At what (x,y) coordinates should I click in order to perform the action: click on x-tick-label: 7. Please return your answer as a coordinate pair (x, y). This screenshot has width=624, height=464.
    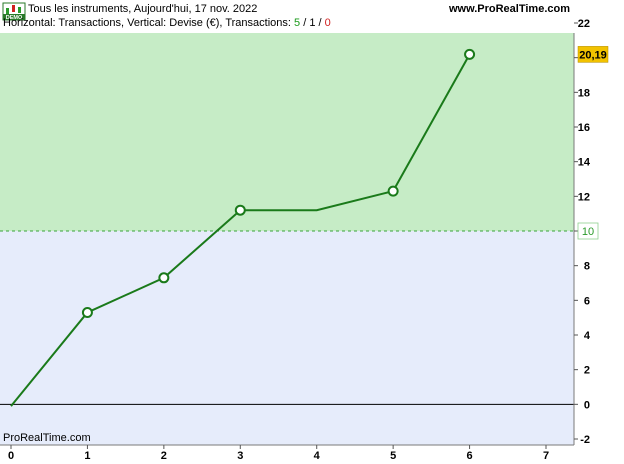
    Looking at the image, I should click on (546, 456).